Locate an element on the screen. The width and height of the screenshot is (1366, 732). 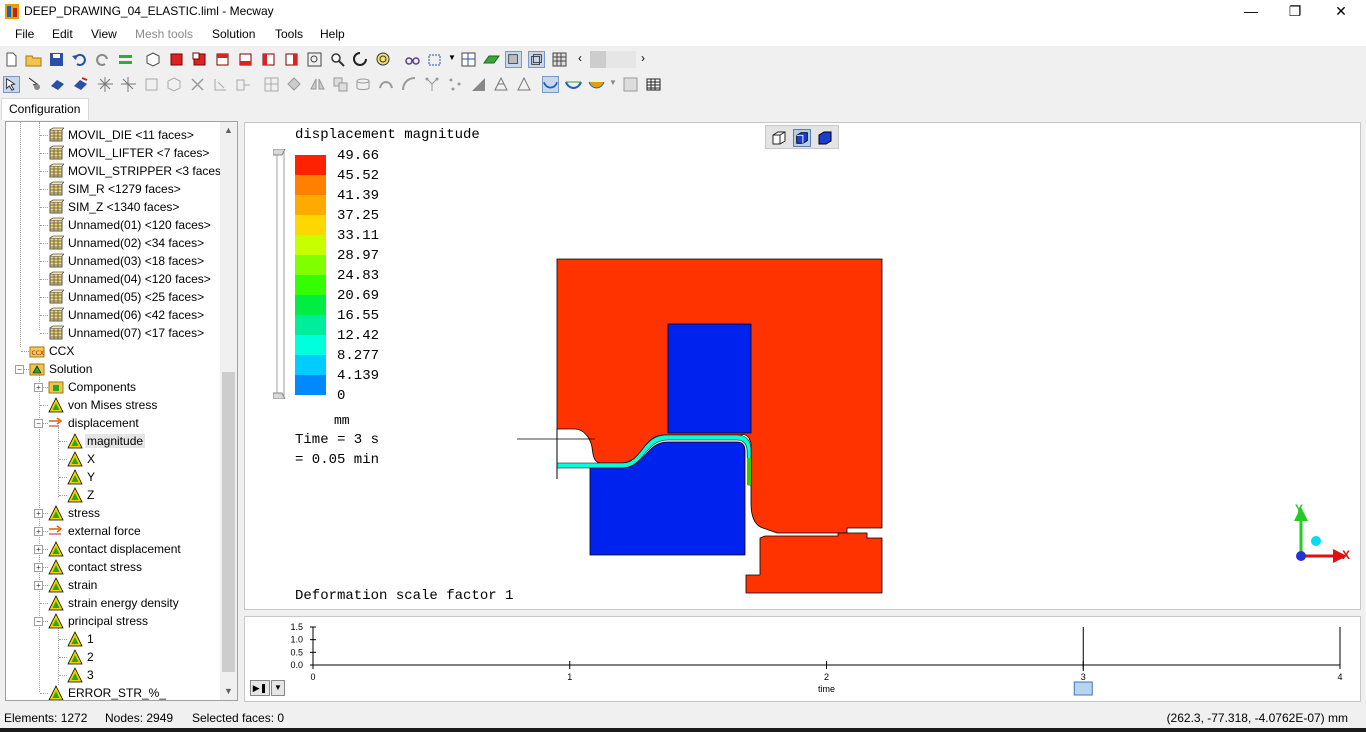
revolve-icon is located at coordinates (363, 84).